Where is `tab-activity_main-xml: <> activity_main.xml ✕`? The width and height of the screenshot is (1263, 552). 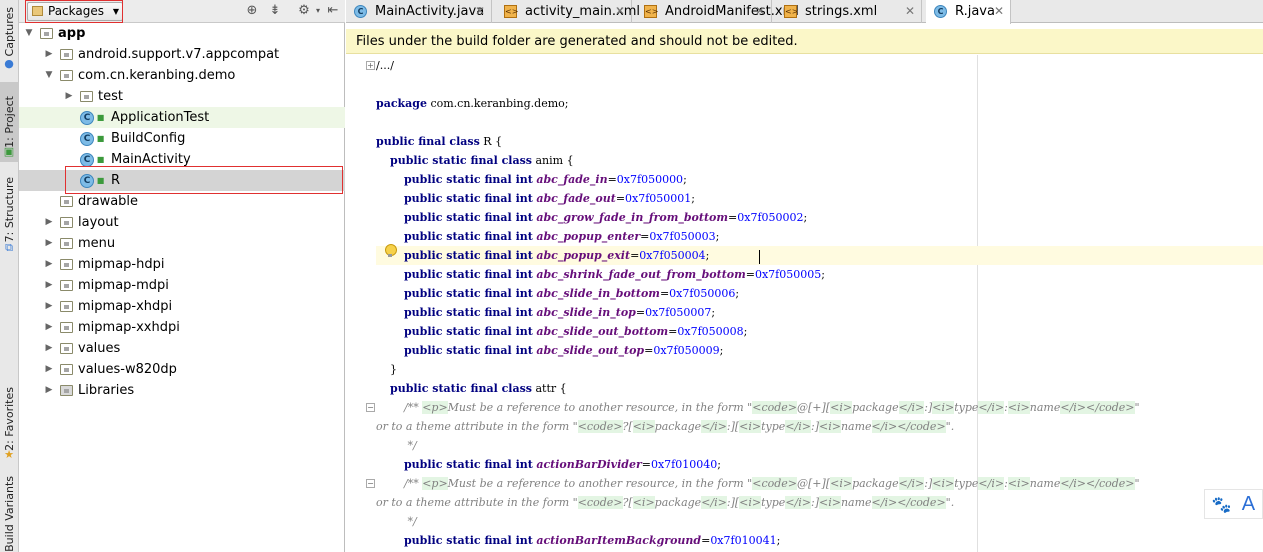
tab-activity_main-xml: <> activity_main.xml ✕ is located at coordinates (568, 11).